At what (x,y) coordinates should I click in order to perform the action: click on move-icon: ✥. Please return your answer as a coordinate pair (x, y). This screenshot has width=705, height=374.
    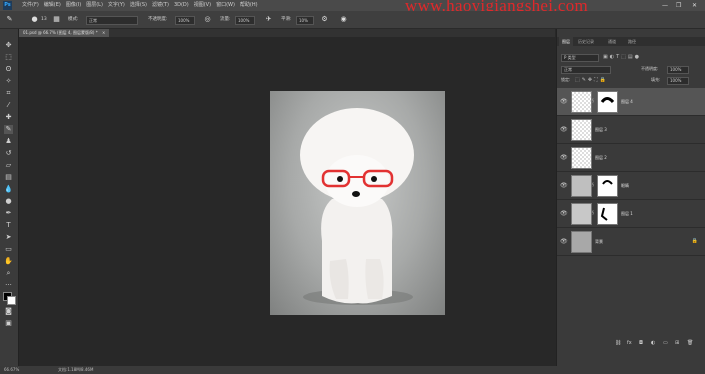
    Looking at the image, I should click on (8, 45).